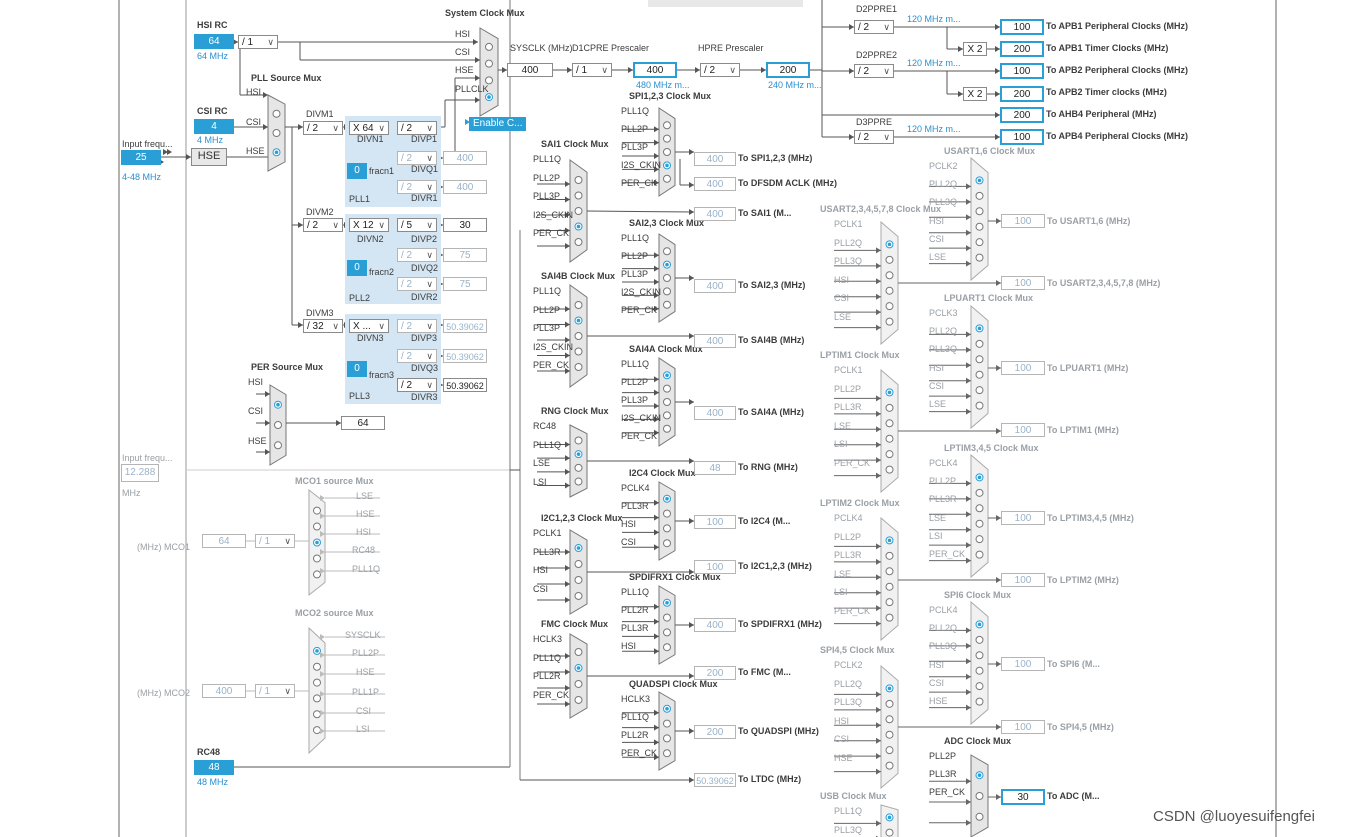  I want to click on apb2-periph-value: 100, so click(1022, 71).